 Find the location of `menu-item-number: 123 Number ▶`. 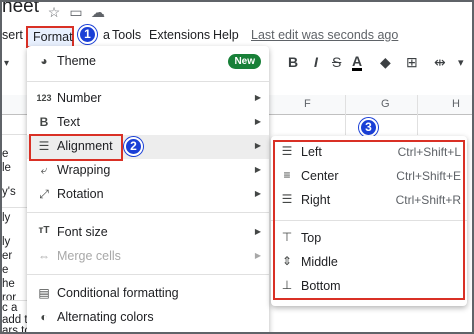

menu-item-number: 123 Number ▶ is located at coordinates (148, 99).